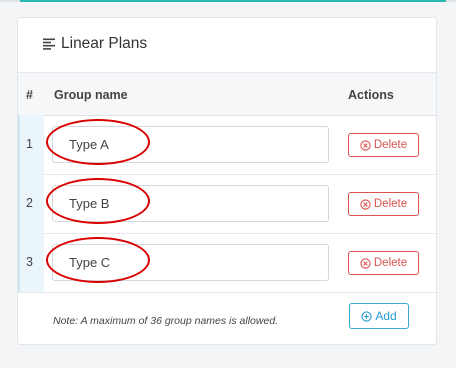 The image size is (456, 368). What do you see at coordinates (371, 95) in the screenshot?
I see `header-actions: Actions` at bounding box center [371, 95].